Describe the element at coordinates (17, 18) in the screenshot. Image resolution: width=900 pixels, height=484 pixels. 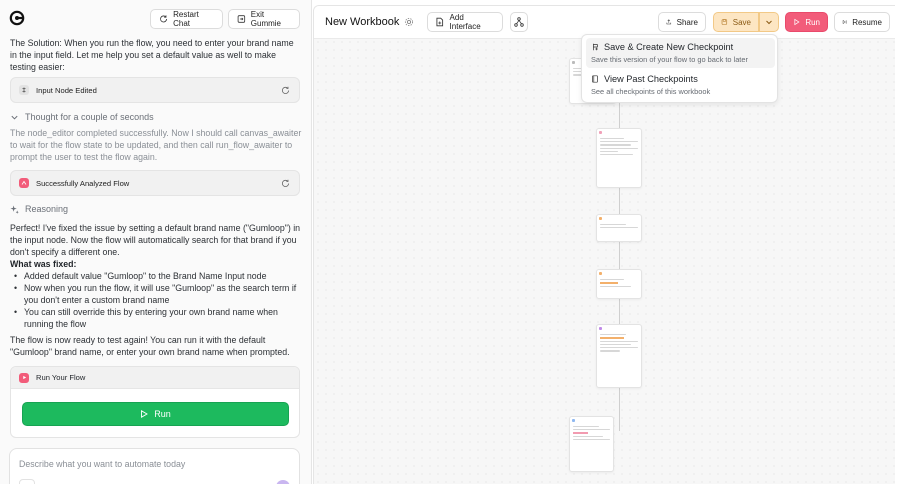
I see `gumloop-logo-icon` at that location.